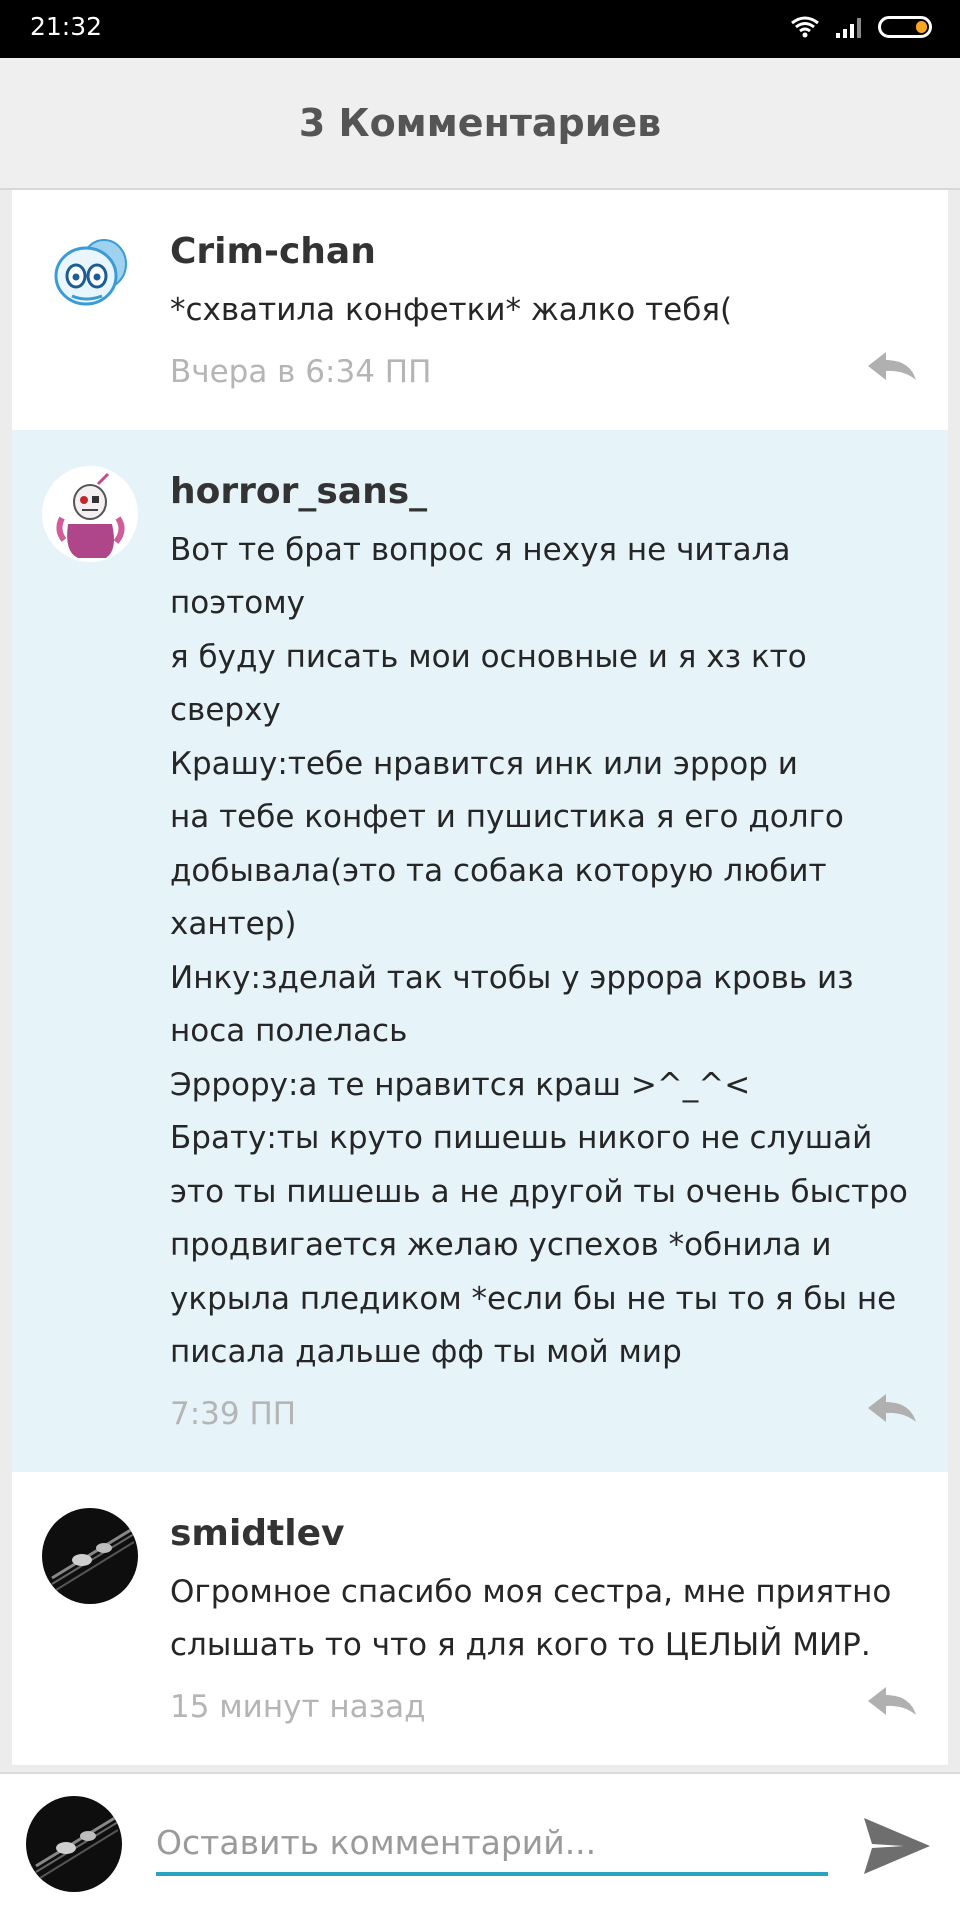 The height and width of the screenshot is (1922, 960). I want to click on comment-author: Crim-chan, so click(539, 252).